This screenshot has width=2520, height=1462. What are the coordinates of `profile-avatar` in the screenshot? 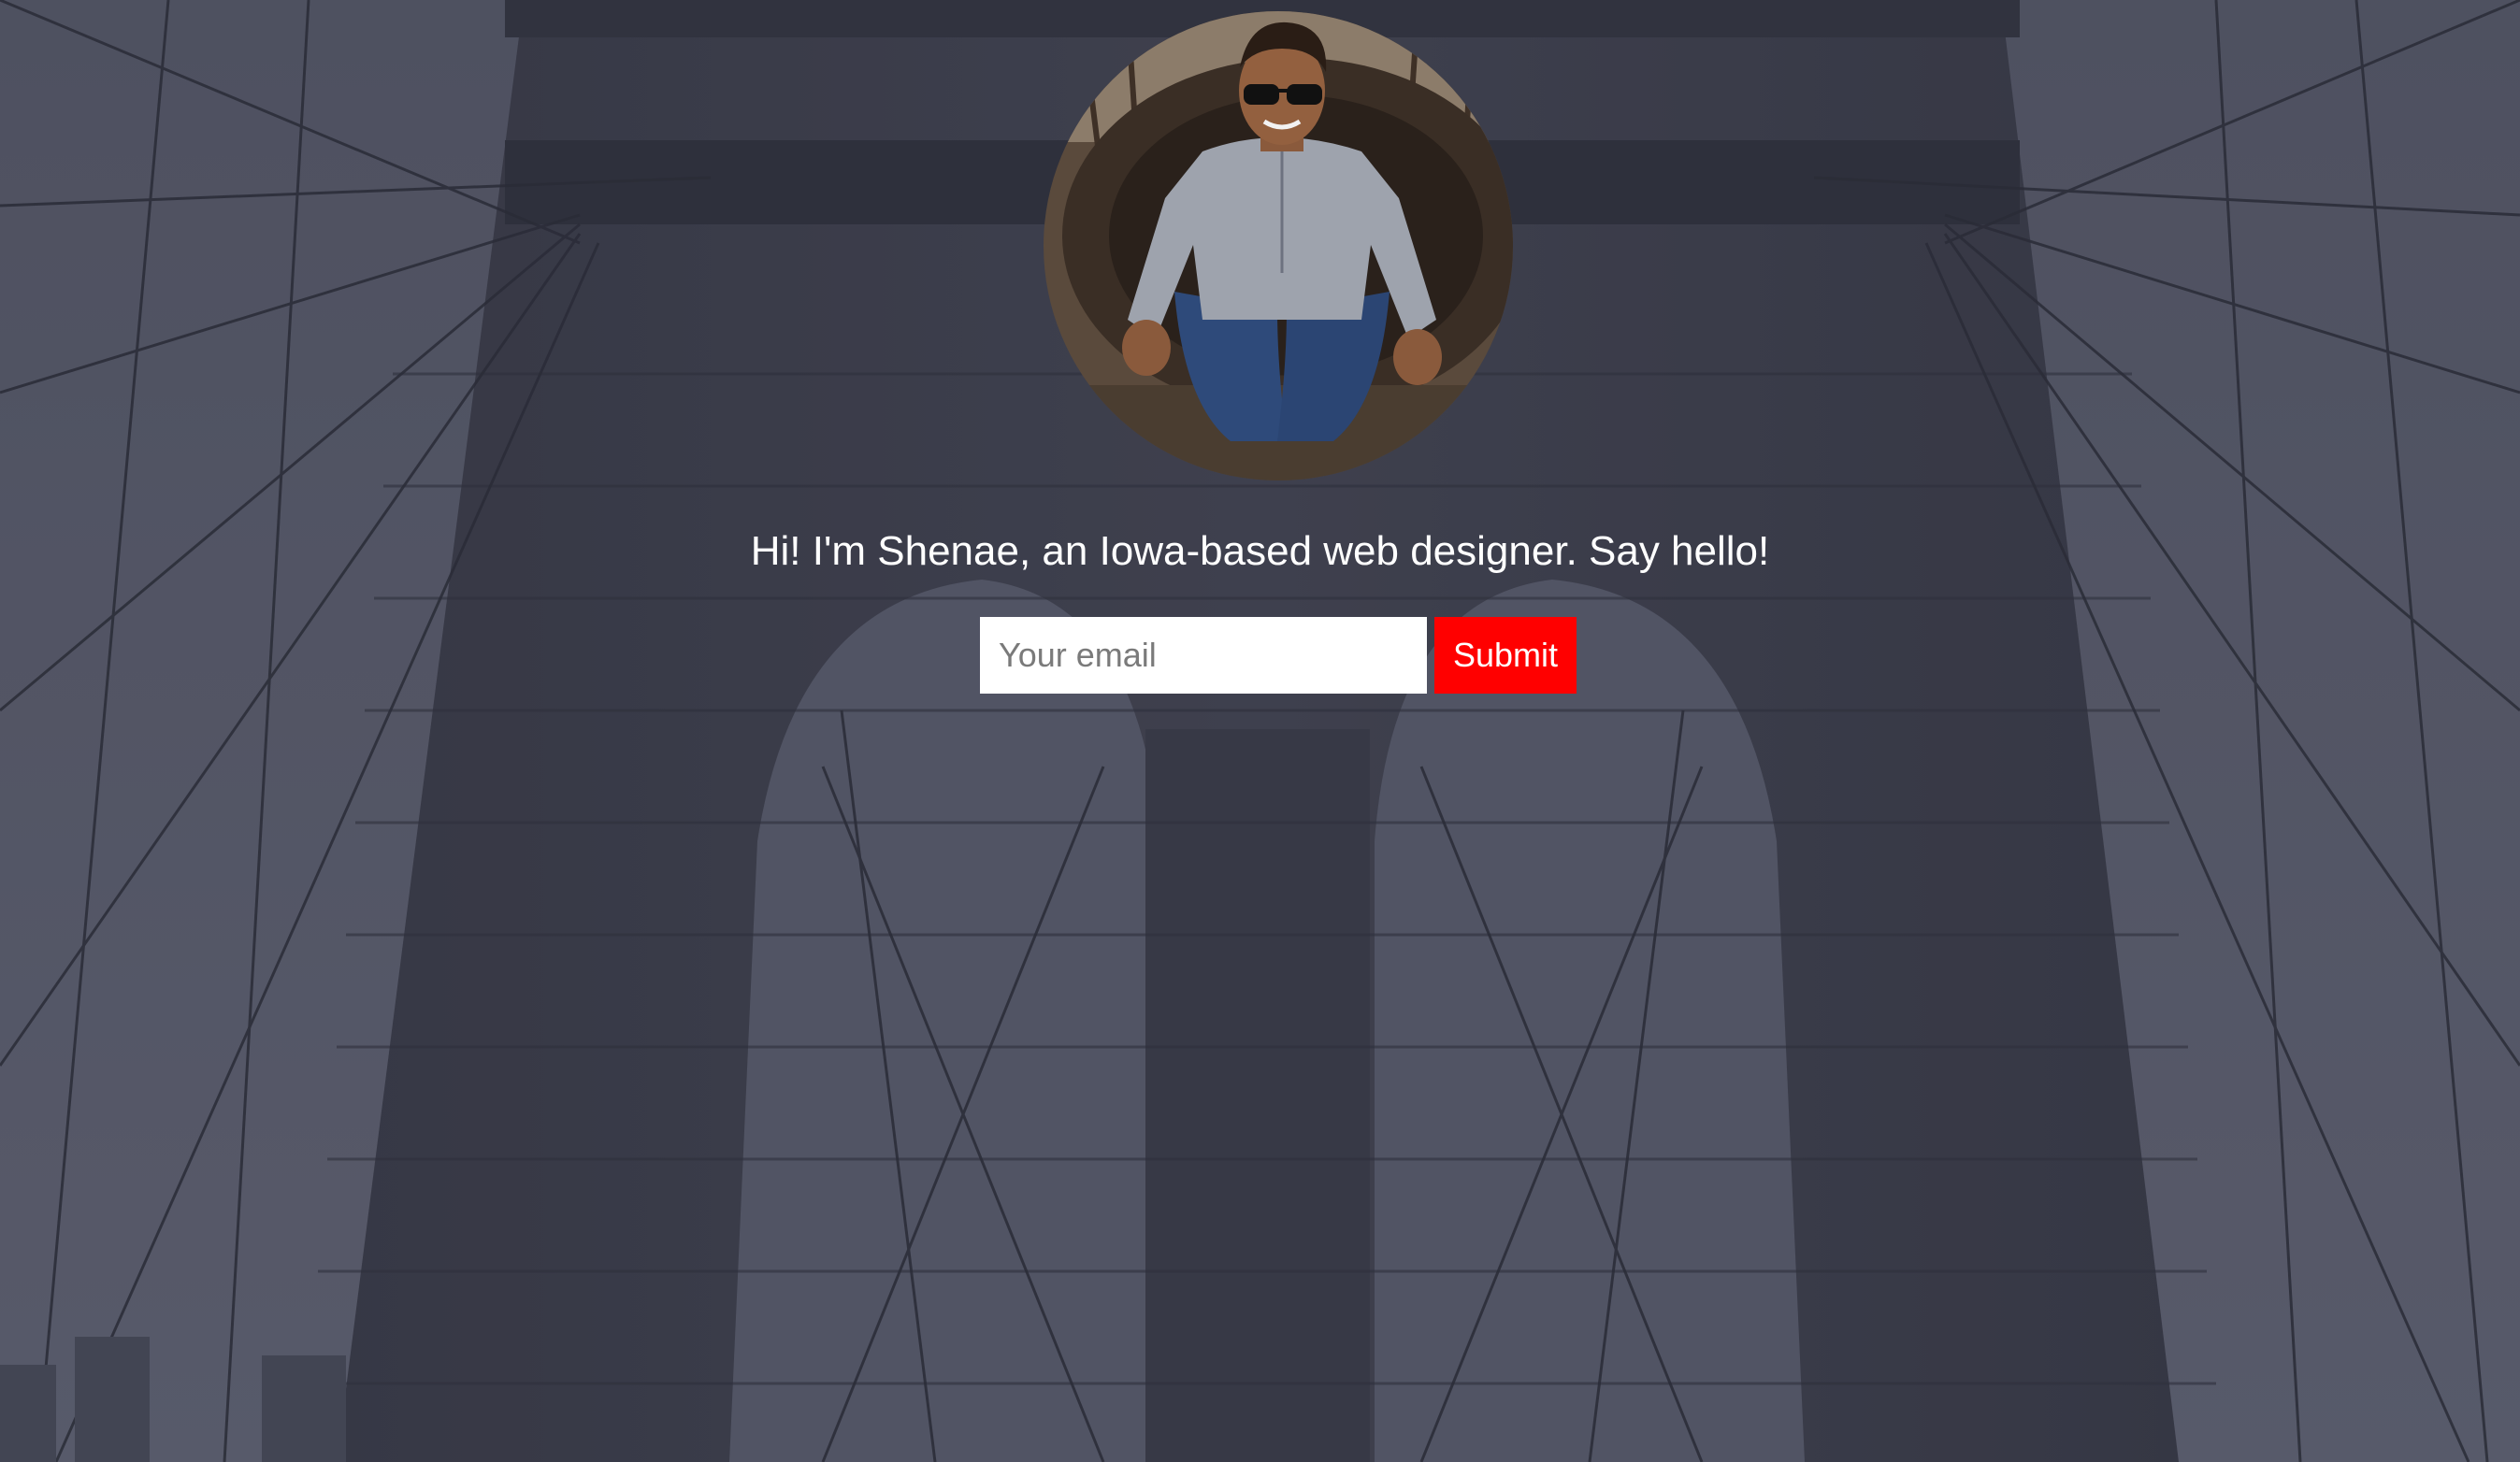 It's located at (1278, 245).